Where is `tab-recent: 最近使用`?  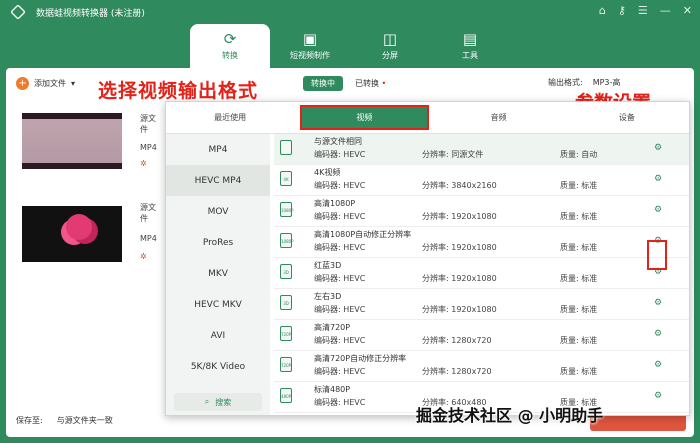
tab-recent: 最近使用 is located at coordinates (230, 117).